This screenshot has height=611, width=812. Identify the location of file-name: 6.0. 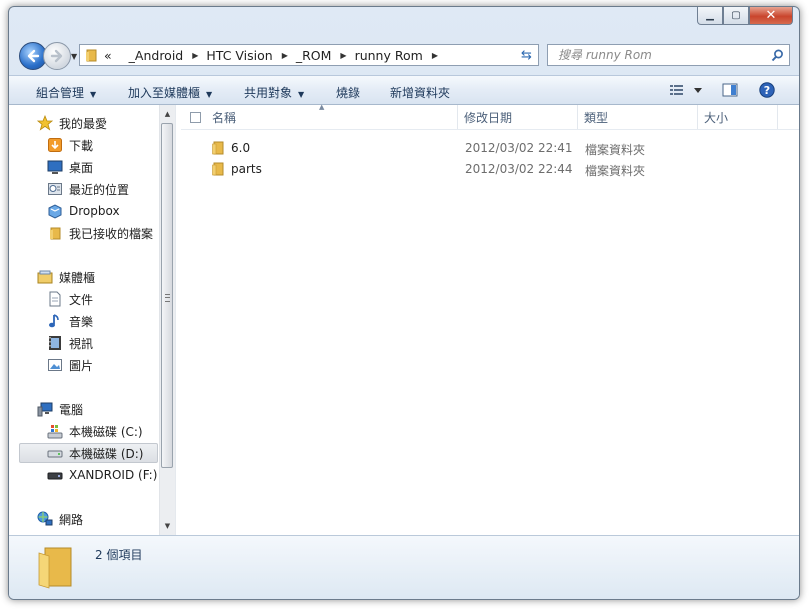
(241, 148).